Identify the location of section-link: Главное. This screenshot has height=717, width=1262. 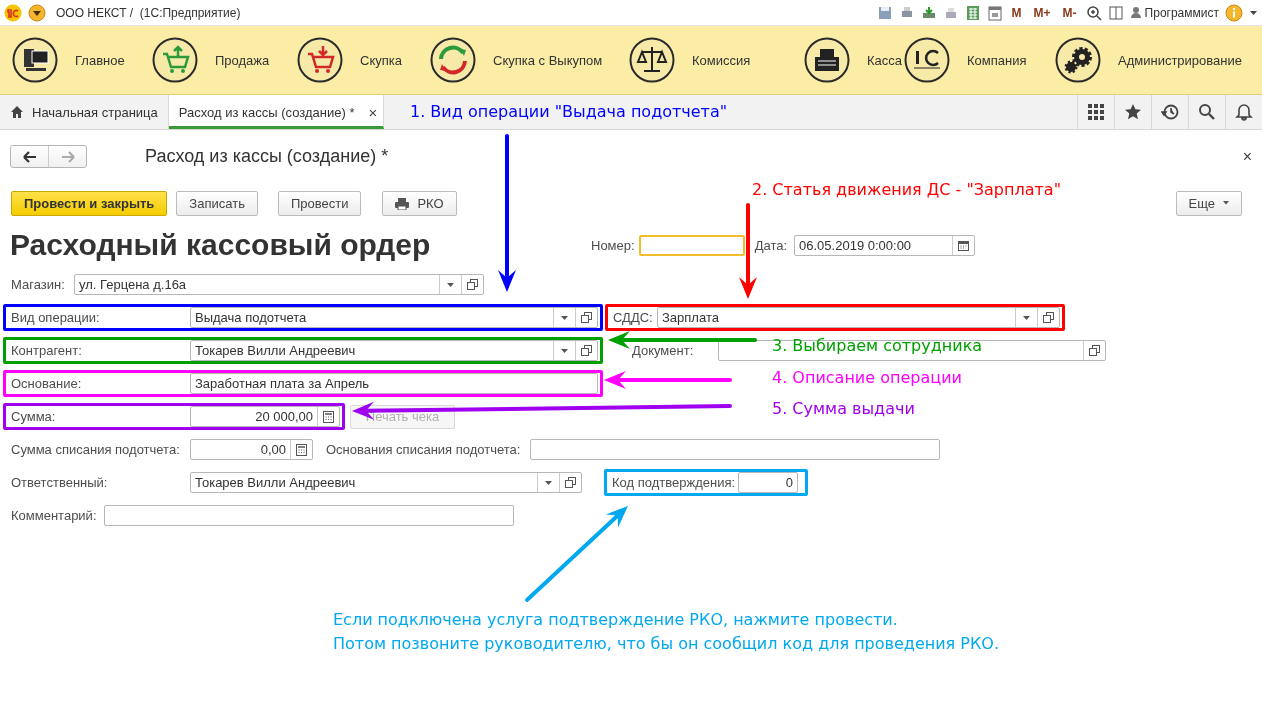
(82, 60).